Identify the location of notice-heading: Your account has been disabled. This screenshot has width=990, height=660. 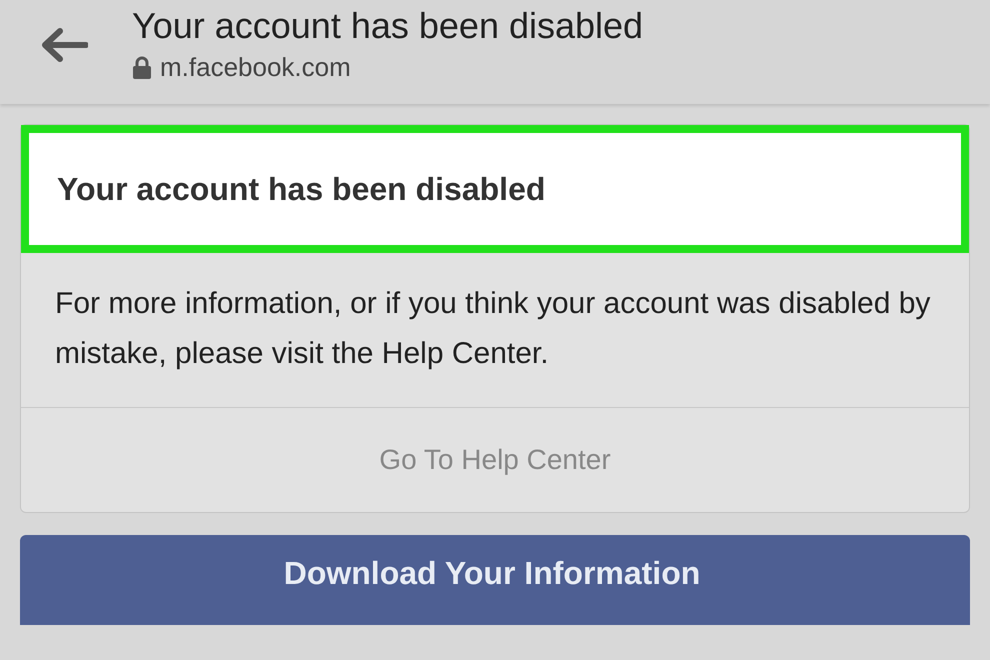
(301, 189).